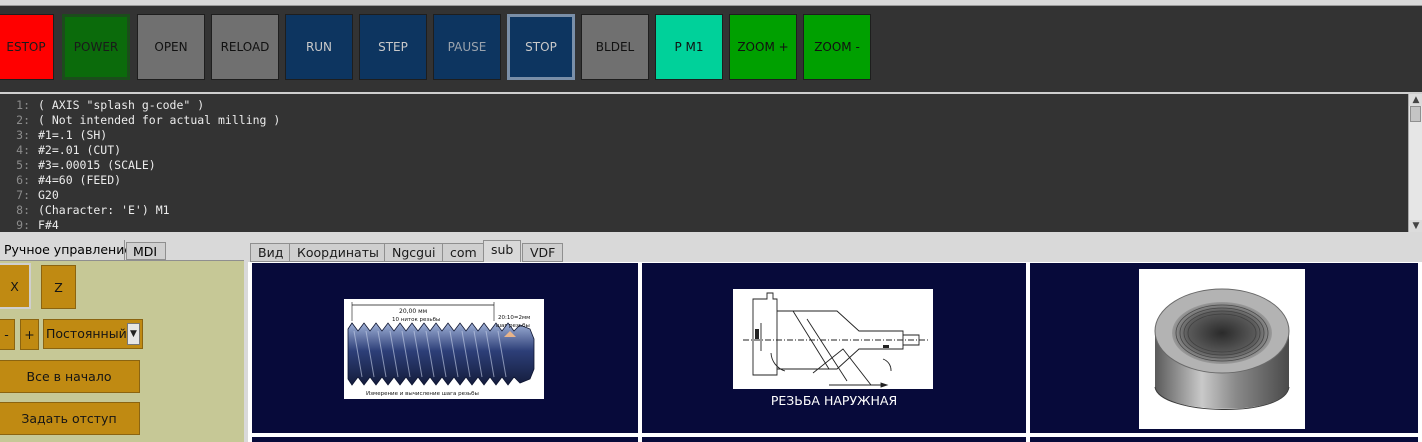  Describe the element at coordinates (837, 47) in the screenshot. I see `zoom-out-button: ZOOM -` at that location.